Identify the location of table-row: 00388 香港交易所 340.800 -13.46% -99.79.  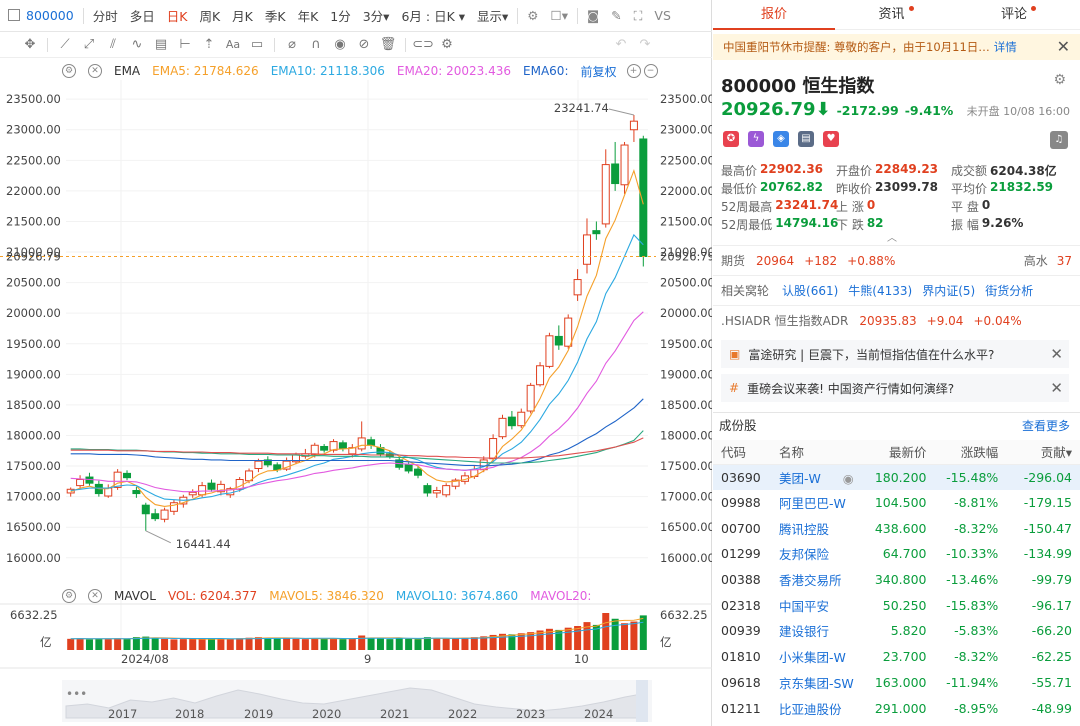
(896, 580).